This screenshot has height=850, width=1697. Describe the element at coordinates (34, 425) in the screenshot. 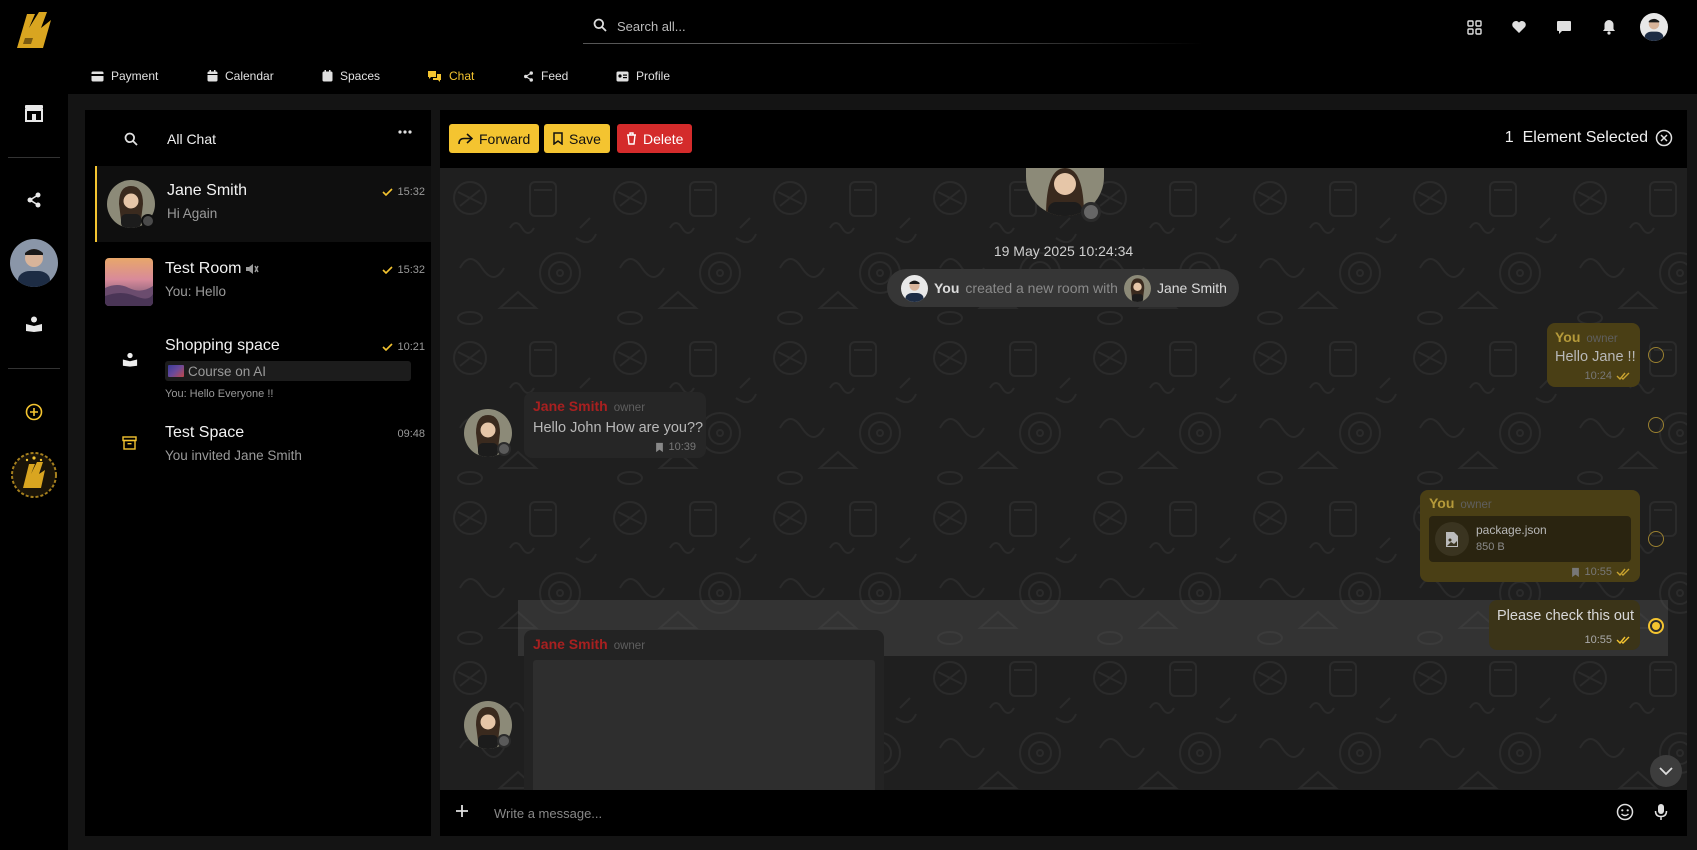

I see `left-rail` at that location.